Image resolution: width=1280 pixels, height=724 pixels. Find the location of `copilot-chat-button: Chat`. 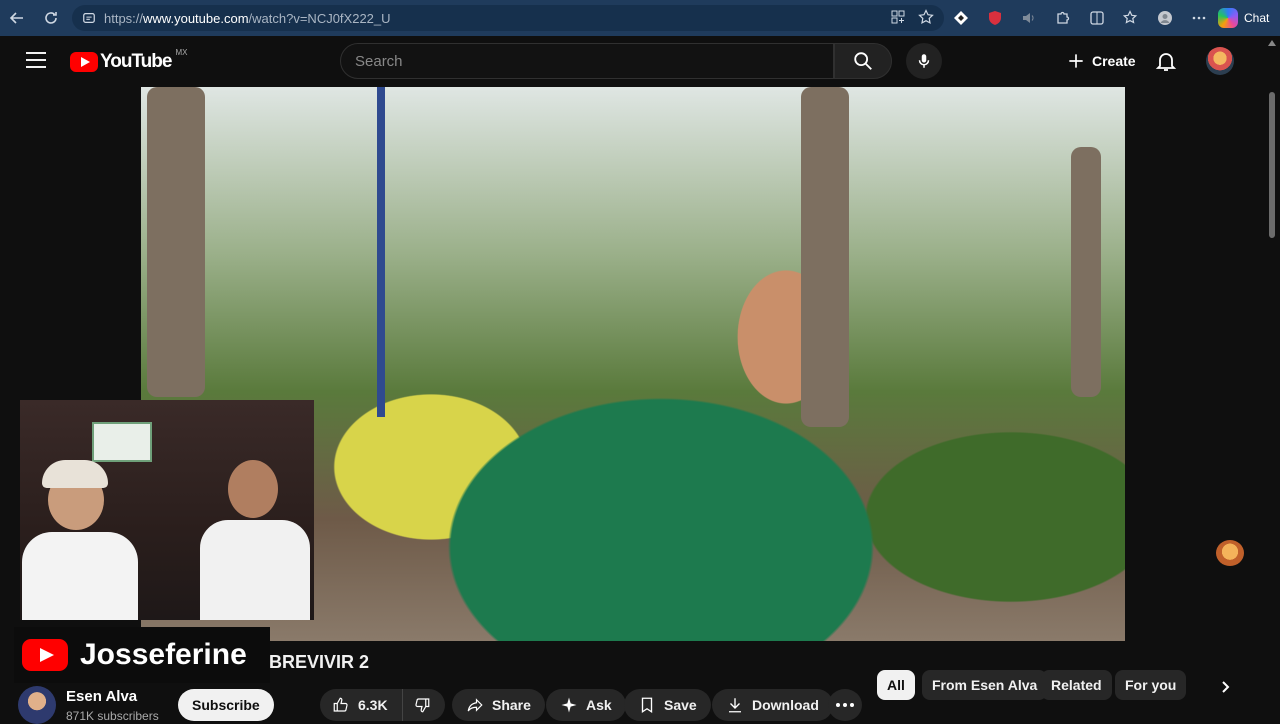

copilot-chat-button: Chat is located at coordinates (1243, 18).